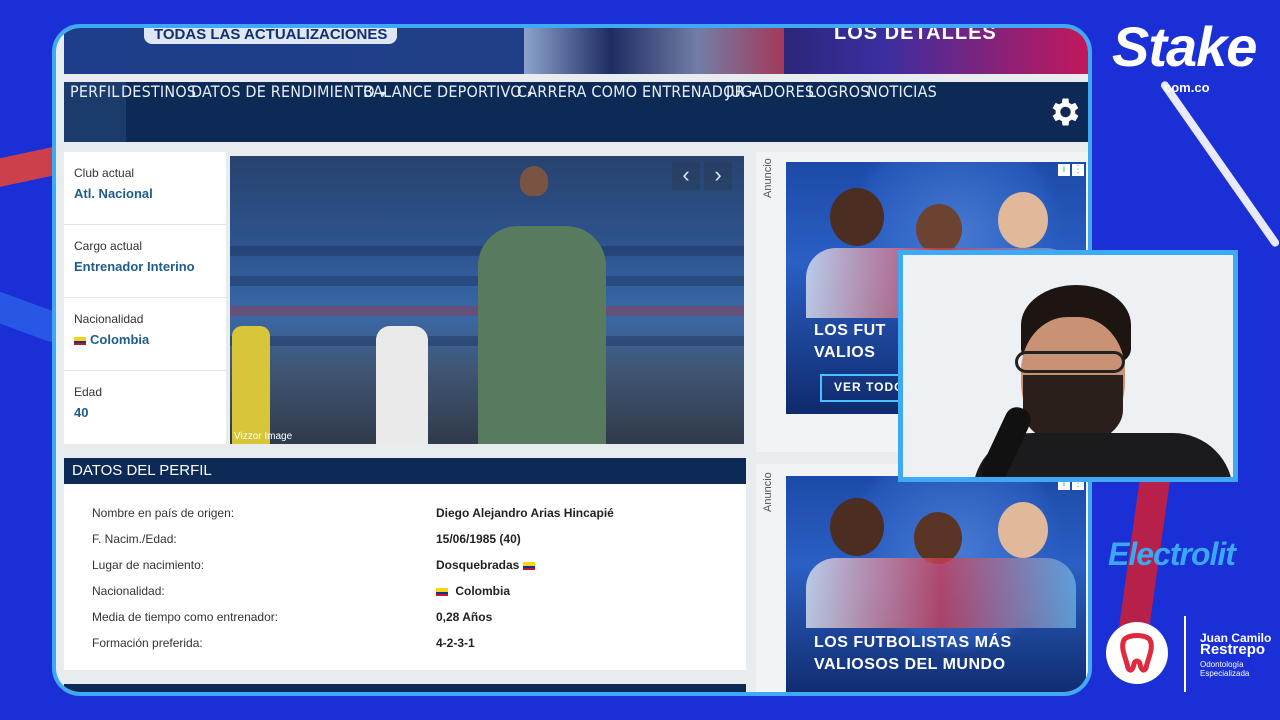 The image size is (1280, 720). What do you see at coordinates (487, 565) in the screenshot?
I see `profile-row-value: Dosquebradas` at bounding box center [487, 565].